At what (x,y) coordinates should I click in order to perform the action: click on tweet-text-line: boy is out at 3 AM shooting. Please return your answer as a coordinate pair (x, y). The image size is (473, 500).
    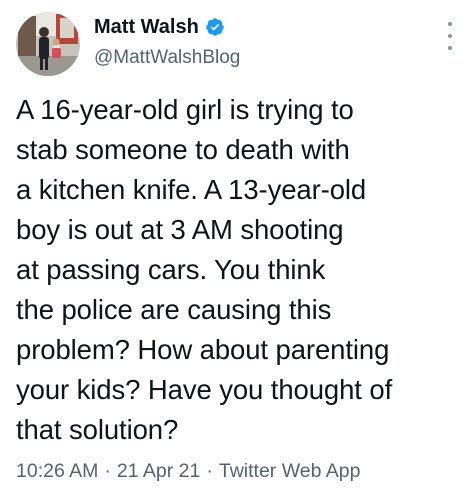
    Looking at the image, I should click on (180, 229).